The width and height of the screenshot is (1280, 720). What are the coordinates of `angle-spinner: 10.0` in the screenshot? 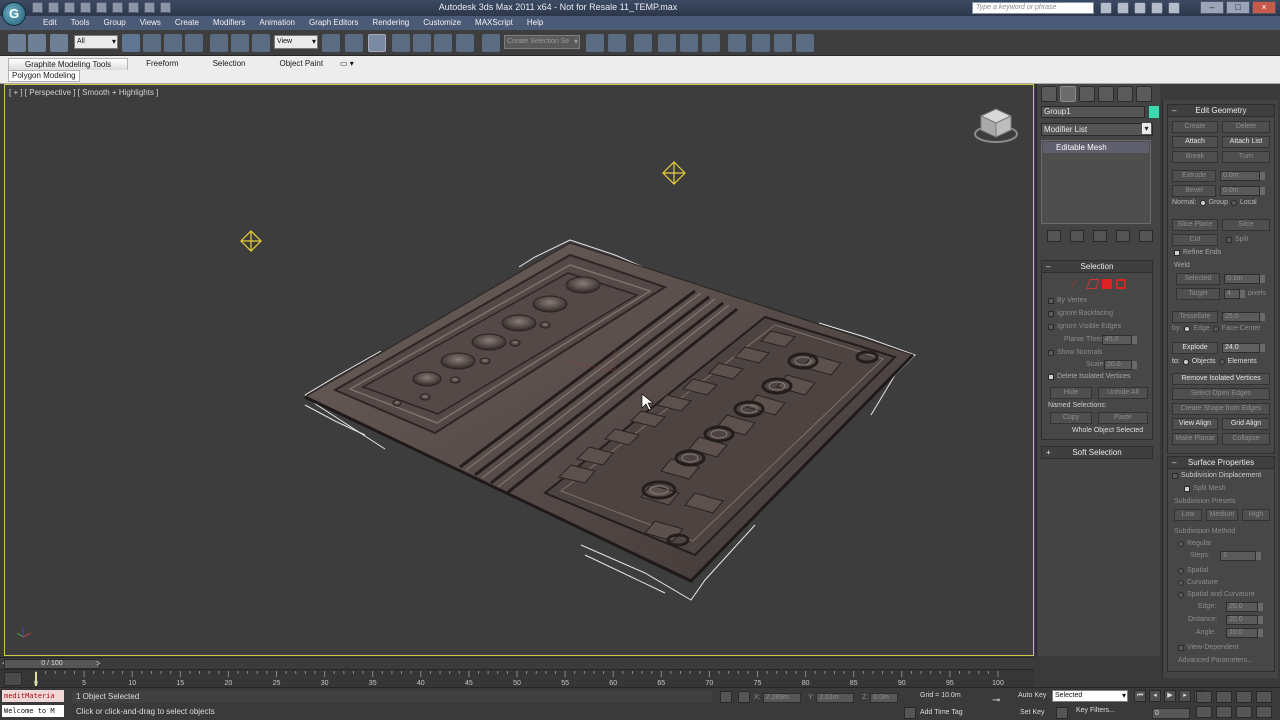 It's located at (1244, 633).